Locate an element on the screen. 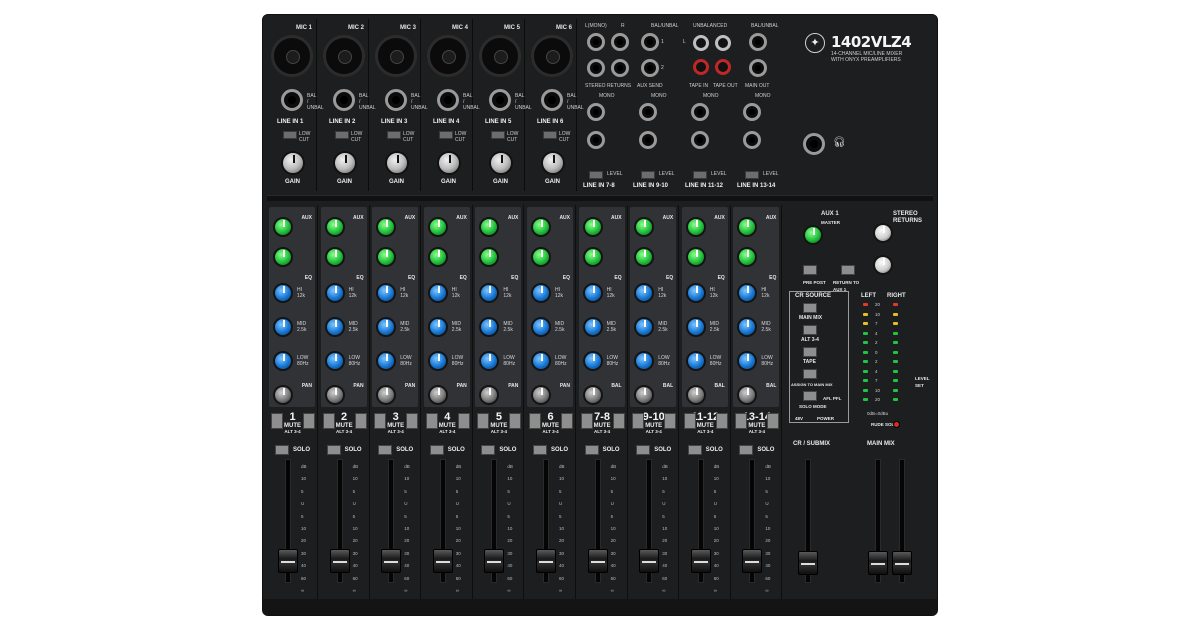 The height and width of the screenshot is (630, 1200). main-out-l is located at coordinates (758, 42).